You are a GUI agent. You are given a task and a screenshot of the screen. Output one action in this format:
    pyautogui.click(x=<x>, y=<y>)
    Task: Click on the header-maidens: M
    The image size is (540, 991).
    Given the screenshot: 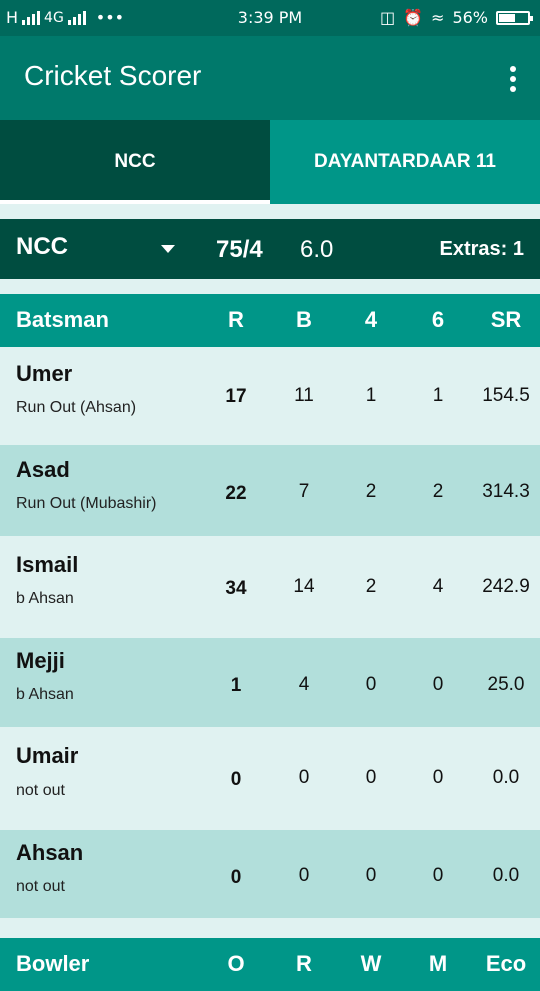 What is the action you would take?
    pyautogui.click(x=438, y=963)
    